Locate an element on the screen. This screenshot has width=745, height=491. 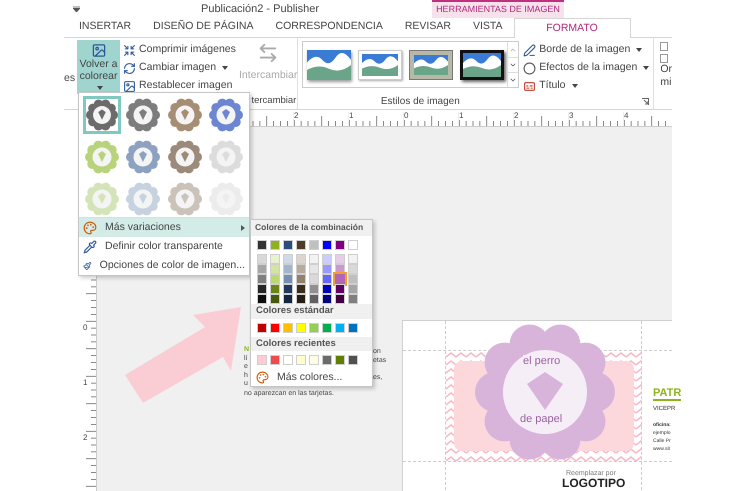
shrink-arrows-icon is located at coordinates (129, 50).